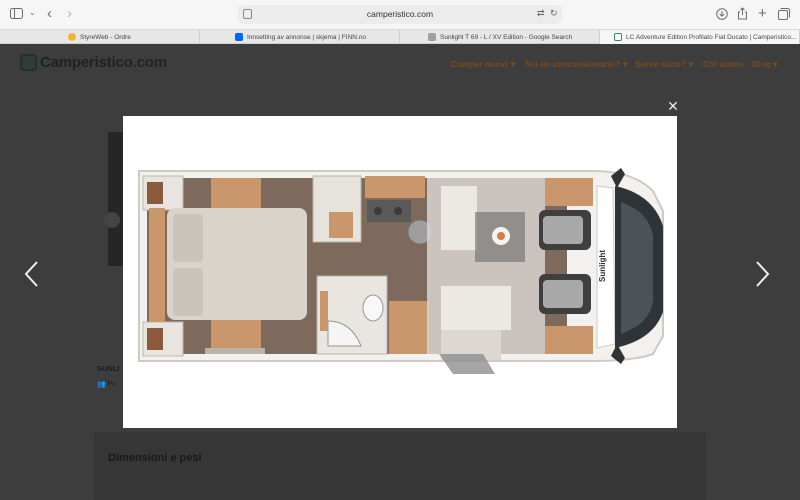  What do you see at coordinates (479, 64) in the screenshot?
I see `nav-camper-nuovi: Camper nuovi` at bounding box center [479, 64].